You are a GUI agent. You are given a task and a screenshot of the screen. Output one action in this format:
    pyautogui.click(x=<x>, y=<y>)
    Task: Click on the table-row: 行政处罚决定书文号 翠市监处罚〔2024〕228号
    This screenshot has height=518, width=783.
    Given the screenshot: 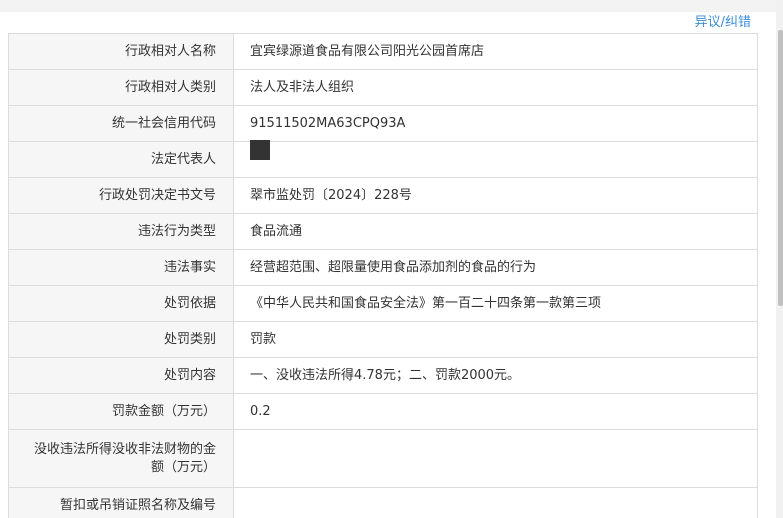 What is the action you would take?
    pyautogui.click(x=383, y=195)
    